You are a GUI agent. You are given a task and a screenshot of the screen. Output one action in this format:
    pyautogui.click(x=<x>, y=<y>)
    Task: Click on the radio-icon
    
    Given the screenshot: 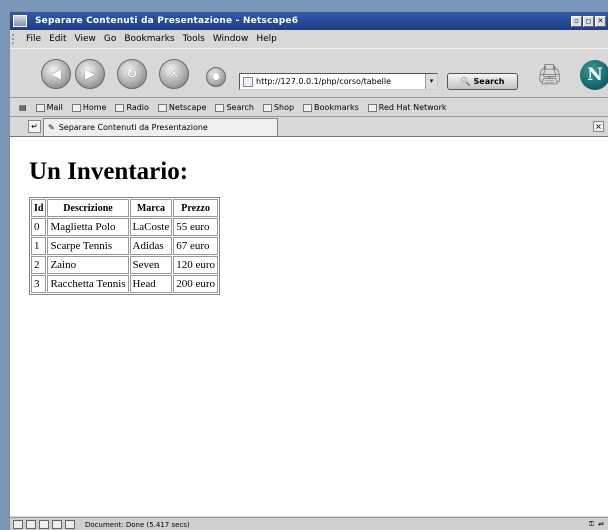 What is the action you would take?
    pyautogui.click(x=120, y=107)
    